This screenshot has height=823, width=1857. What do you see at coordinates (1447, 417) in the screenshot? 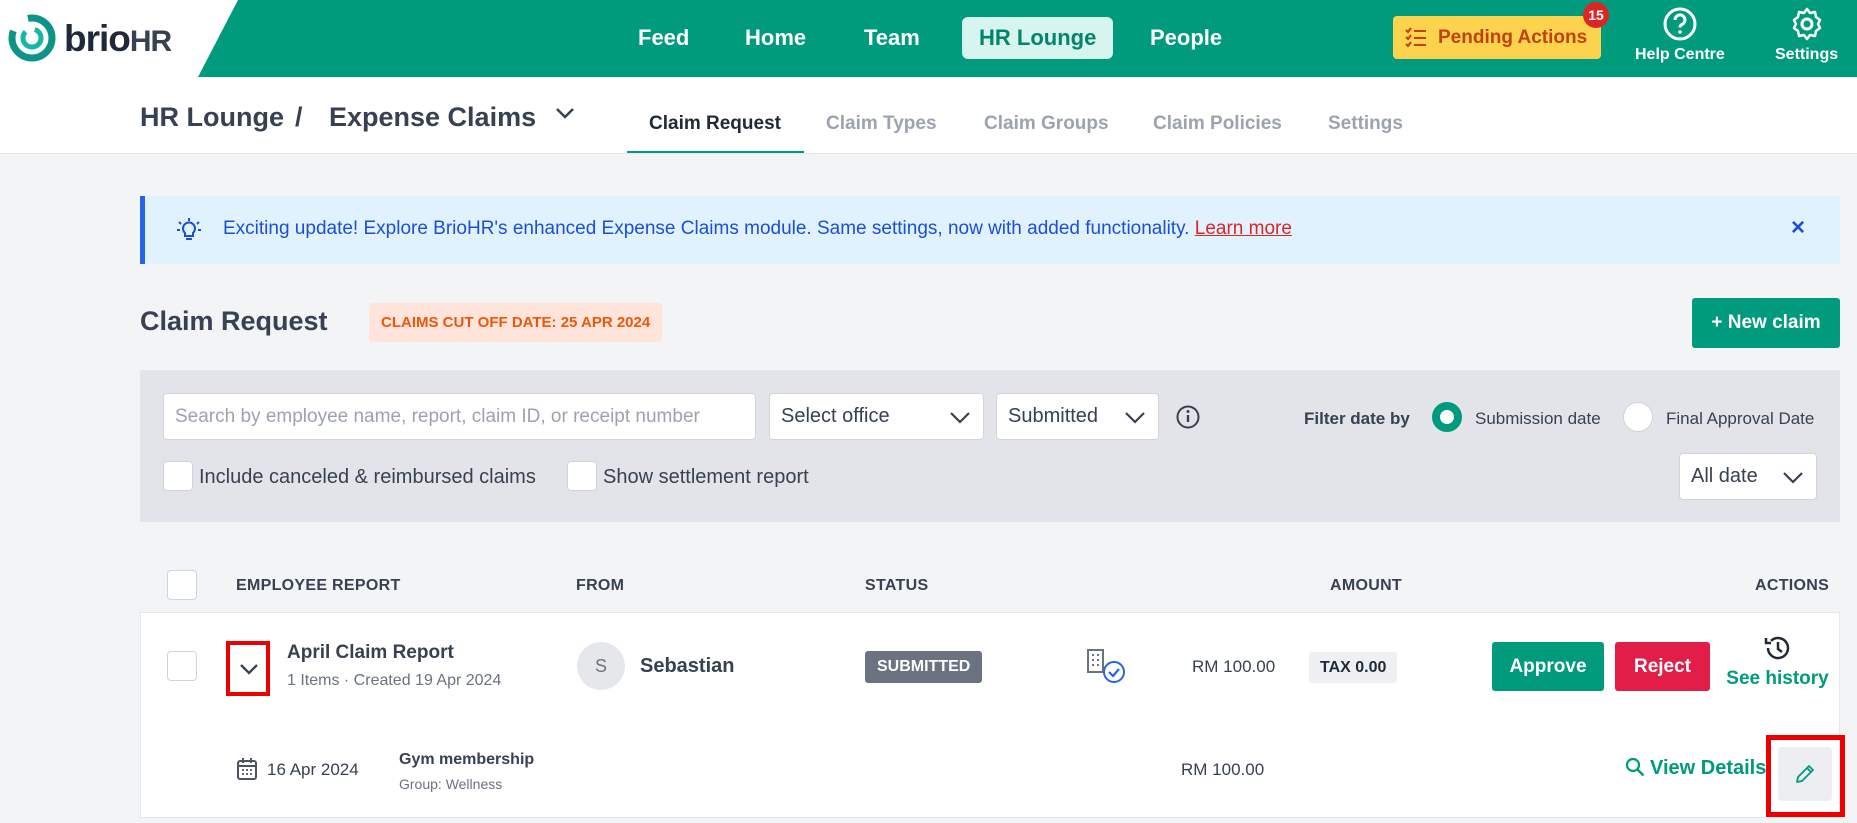
I see `radio-submission-date` at bounding box center [1447, 417].